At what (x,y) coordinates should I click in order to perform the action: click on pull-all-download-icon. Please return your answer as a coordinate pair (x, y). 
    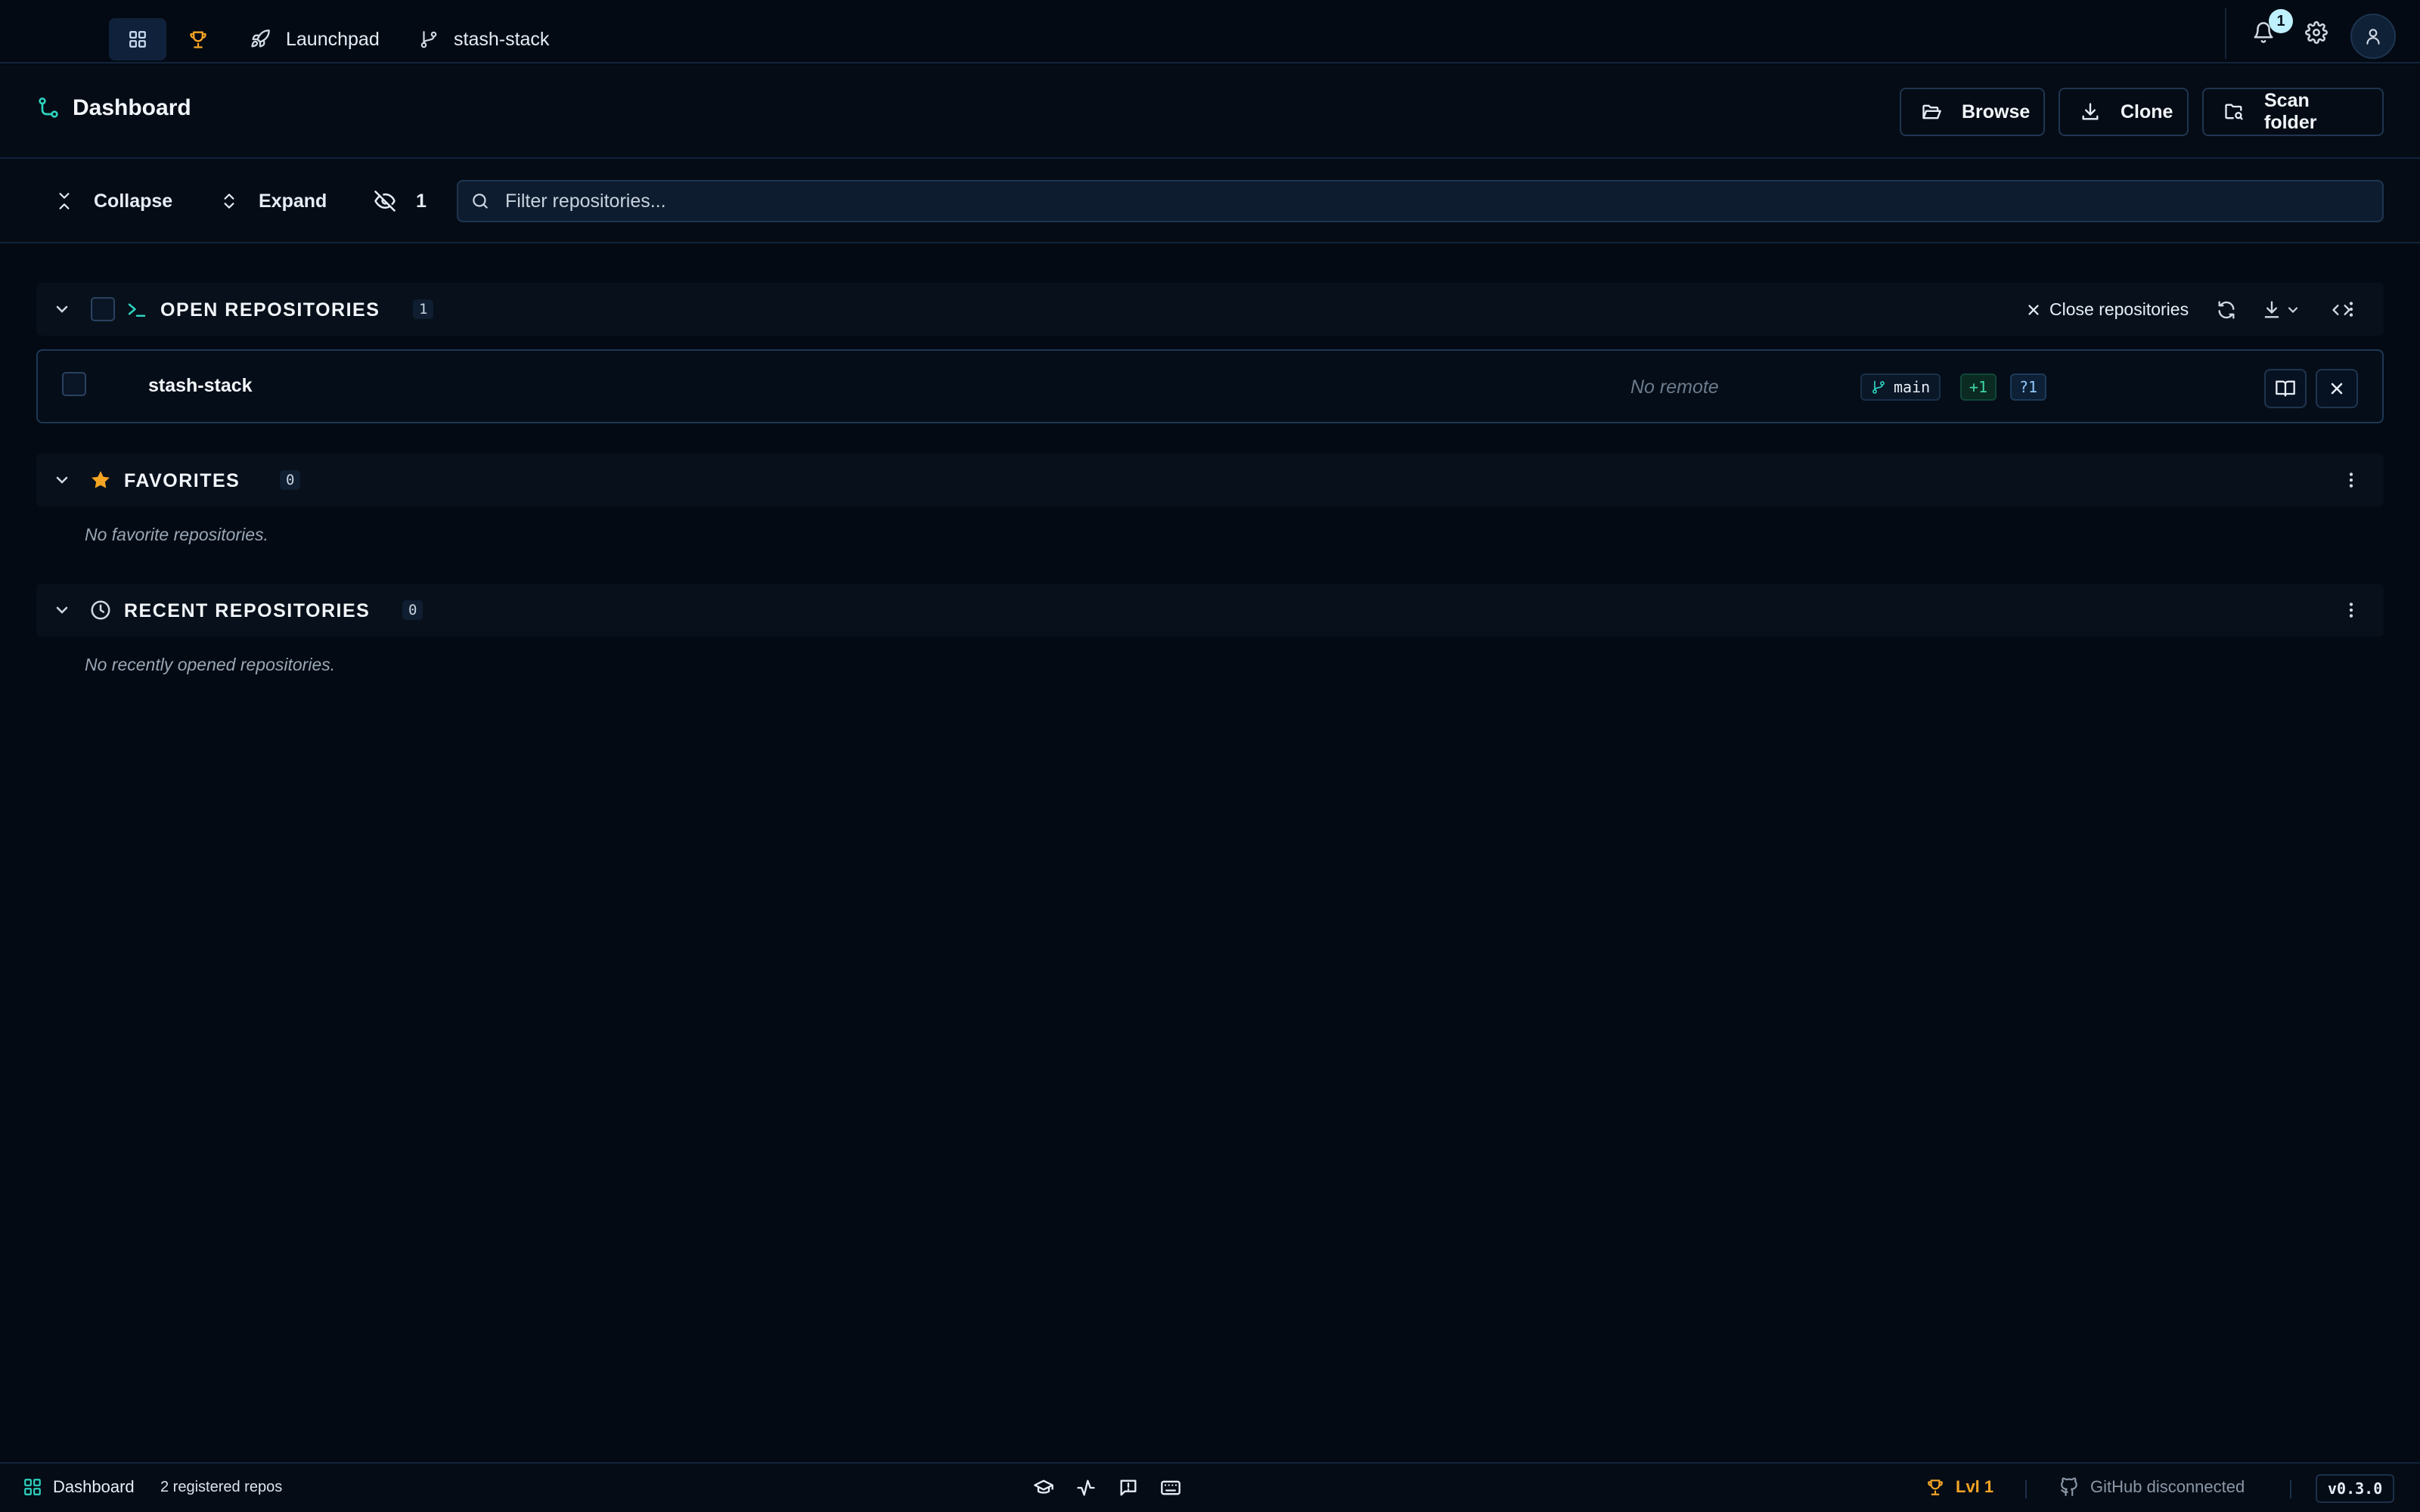
    Looking at the image, I should click on (2271, 310).